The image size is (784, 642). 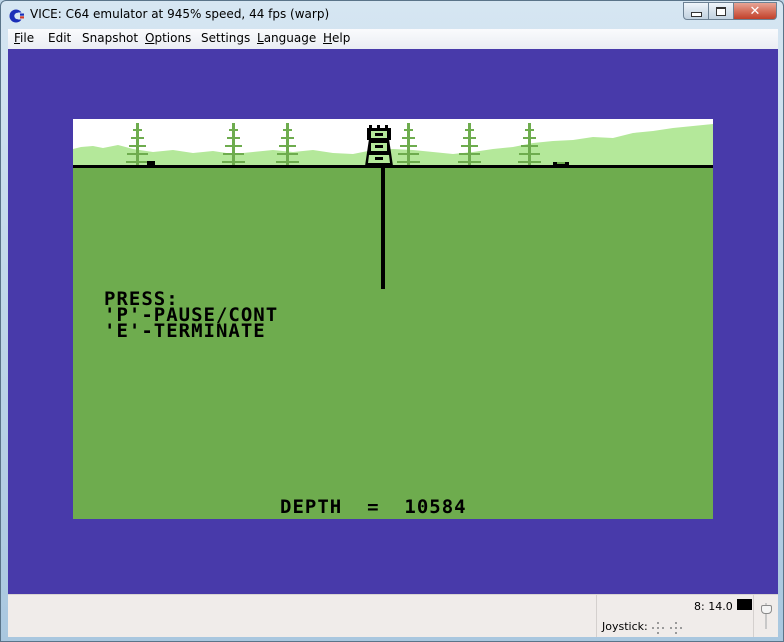 I want to click on depth-value: 10584, so click(x=435, y=507).